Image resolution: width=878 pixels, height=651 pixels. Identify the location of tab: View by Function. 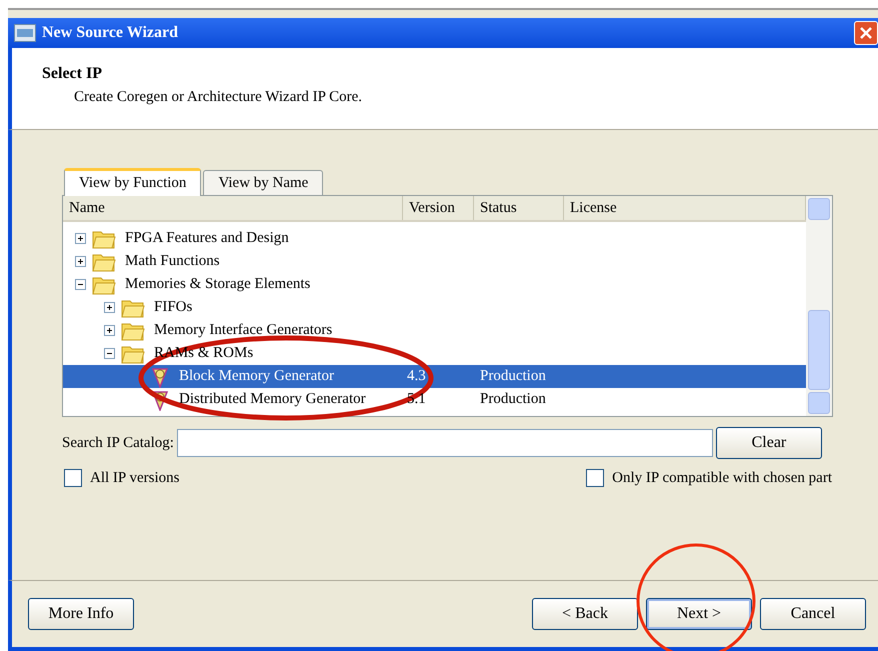
(133, 182).